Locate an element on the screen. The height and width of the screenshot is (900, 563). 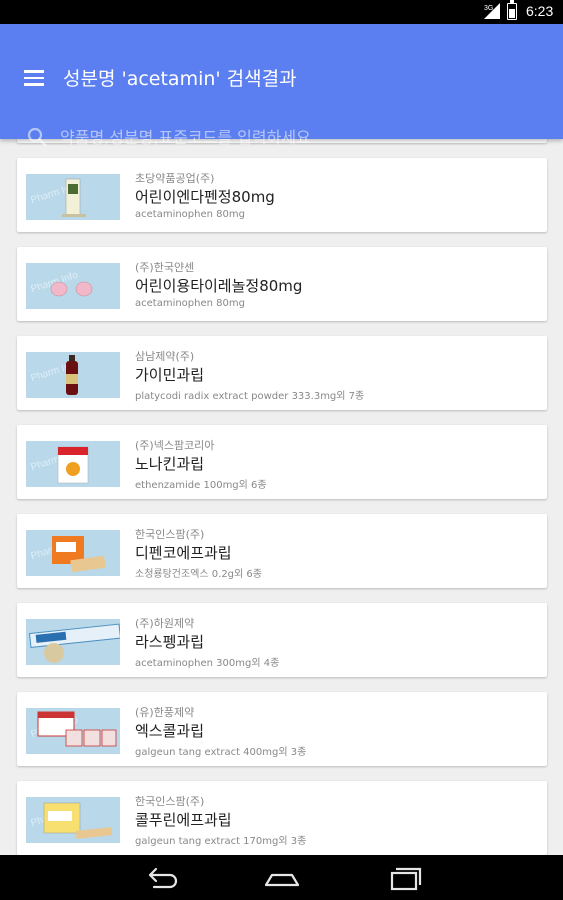
signal-icon: 3G is located at coordinates (492, 11).